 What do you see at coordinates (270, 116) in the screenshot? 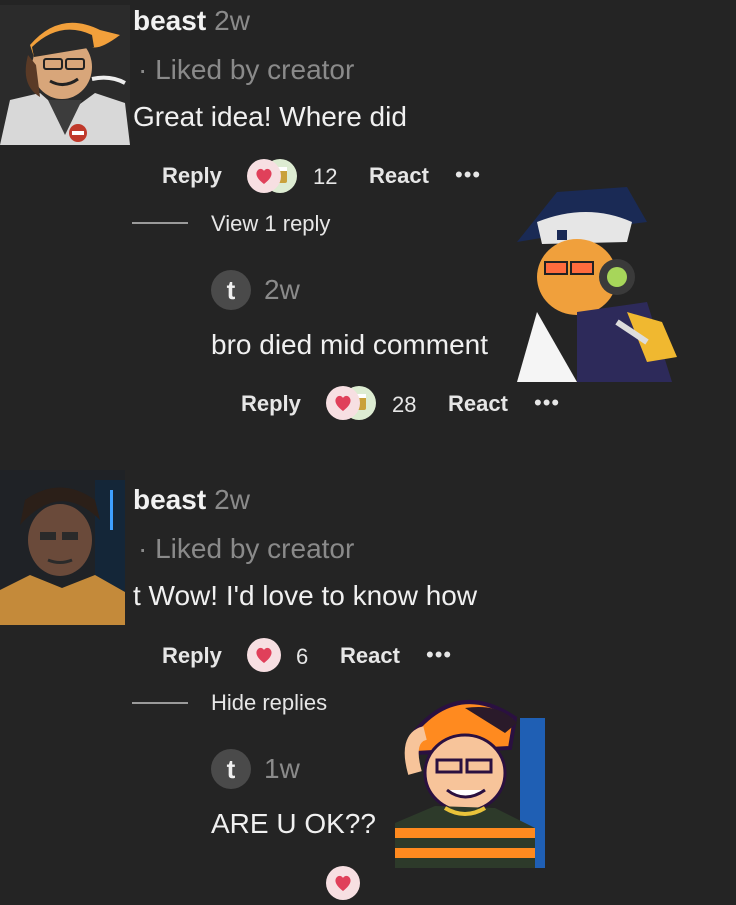
I see `comment-text: Great idea! Where did` at bounding box center [270, 116].